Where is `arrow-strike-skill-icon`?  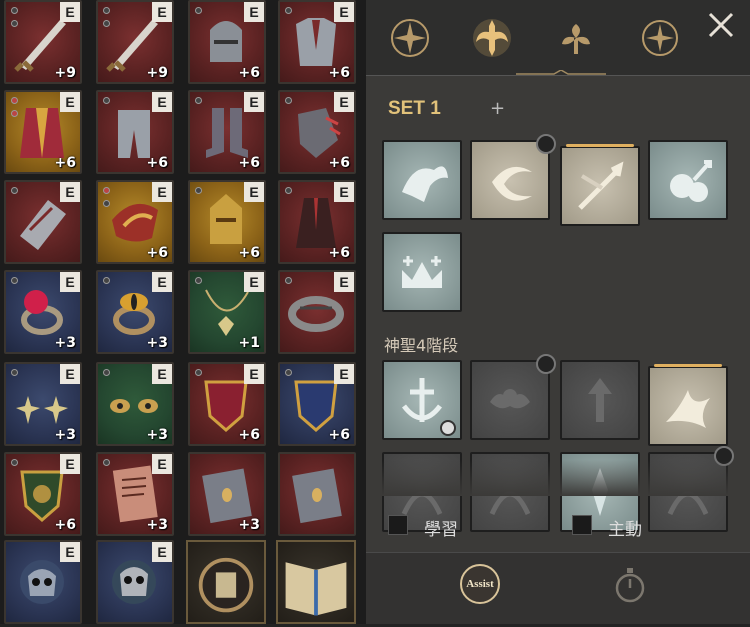 arrow-strike-skill-icon is located at coordinates (601, 185).